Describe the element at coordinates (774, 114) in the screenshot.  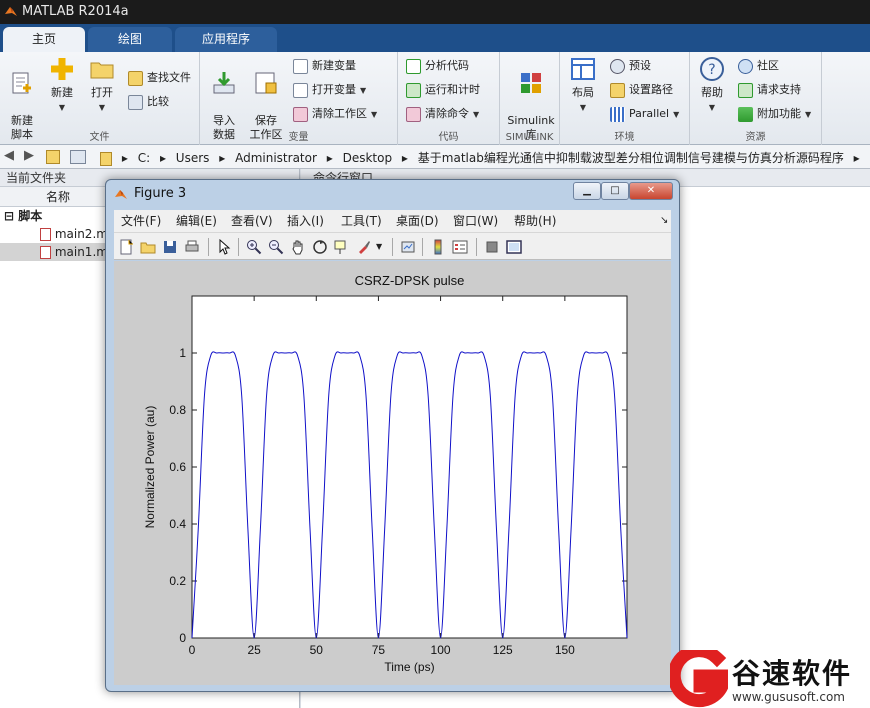
I see `addons-button: 附加功能 ▼` at that location.